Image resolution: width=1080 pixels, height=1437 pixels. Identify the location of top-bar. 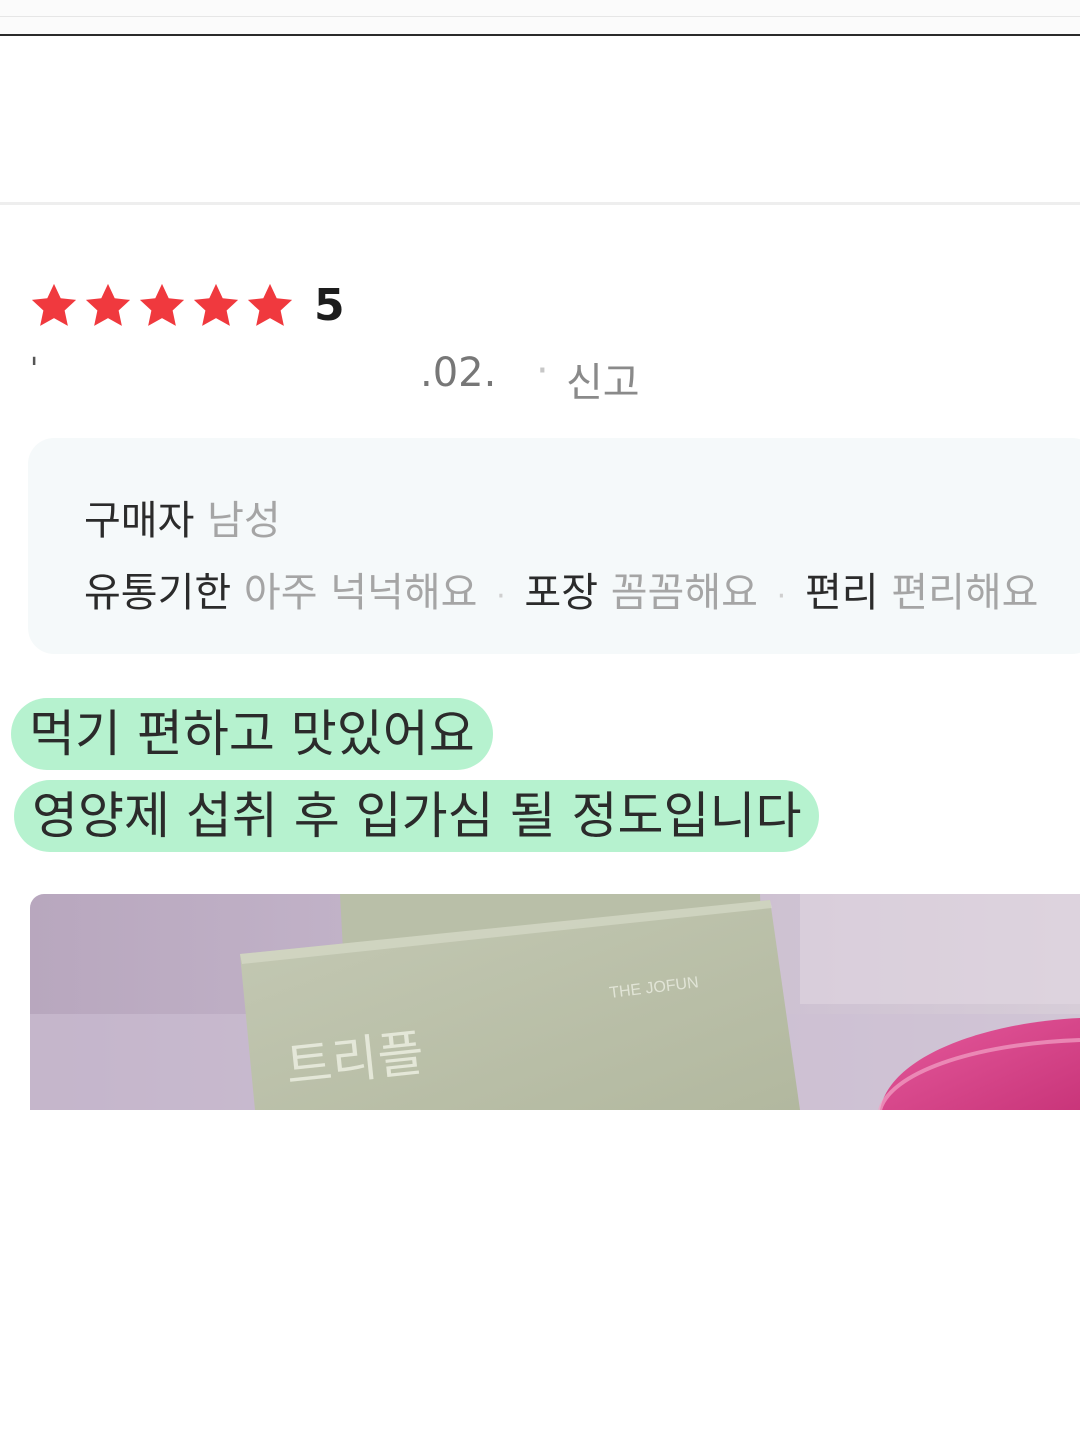
(540, 18).